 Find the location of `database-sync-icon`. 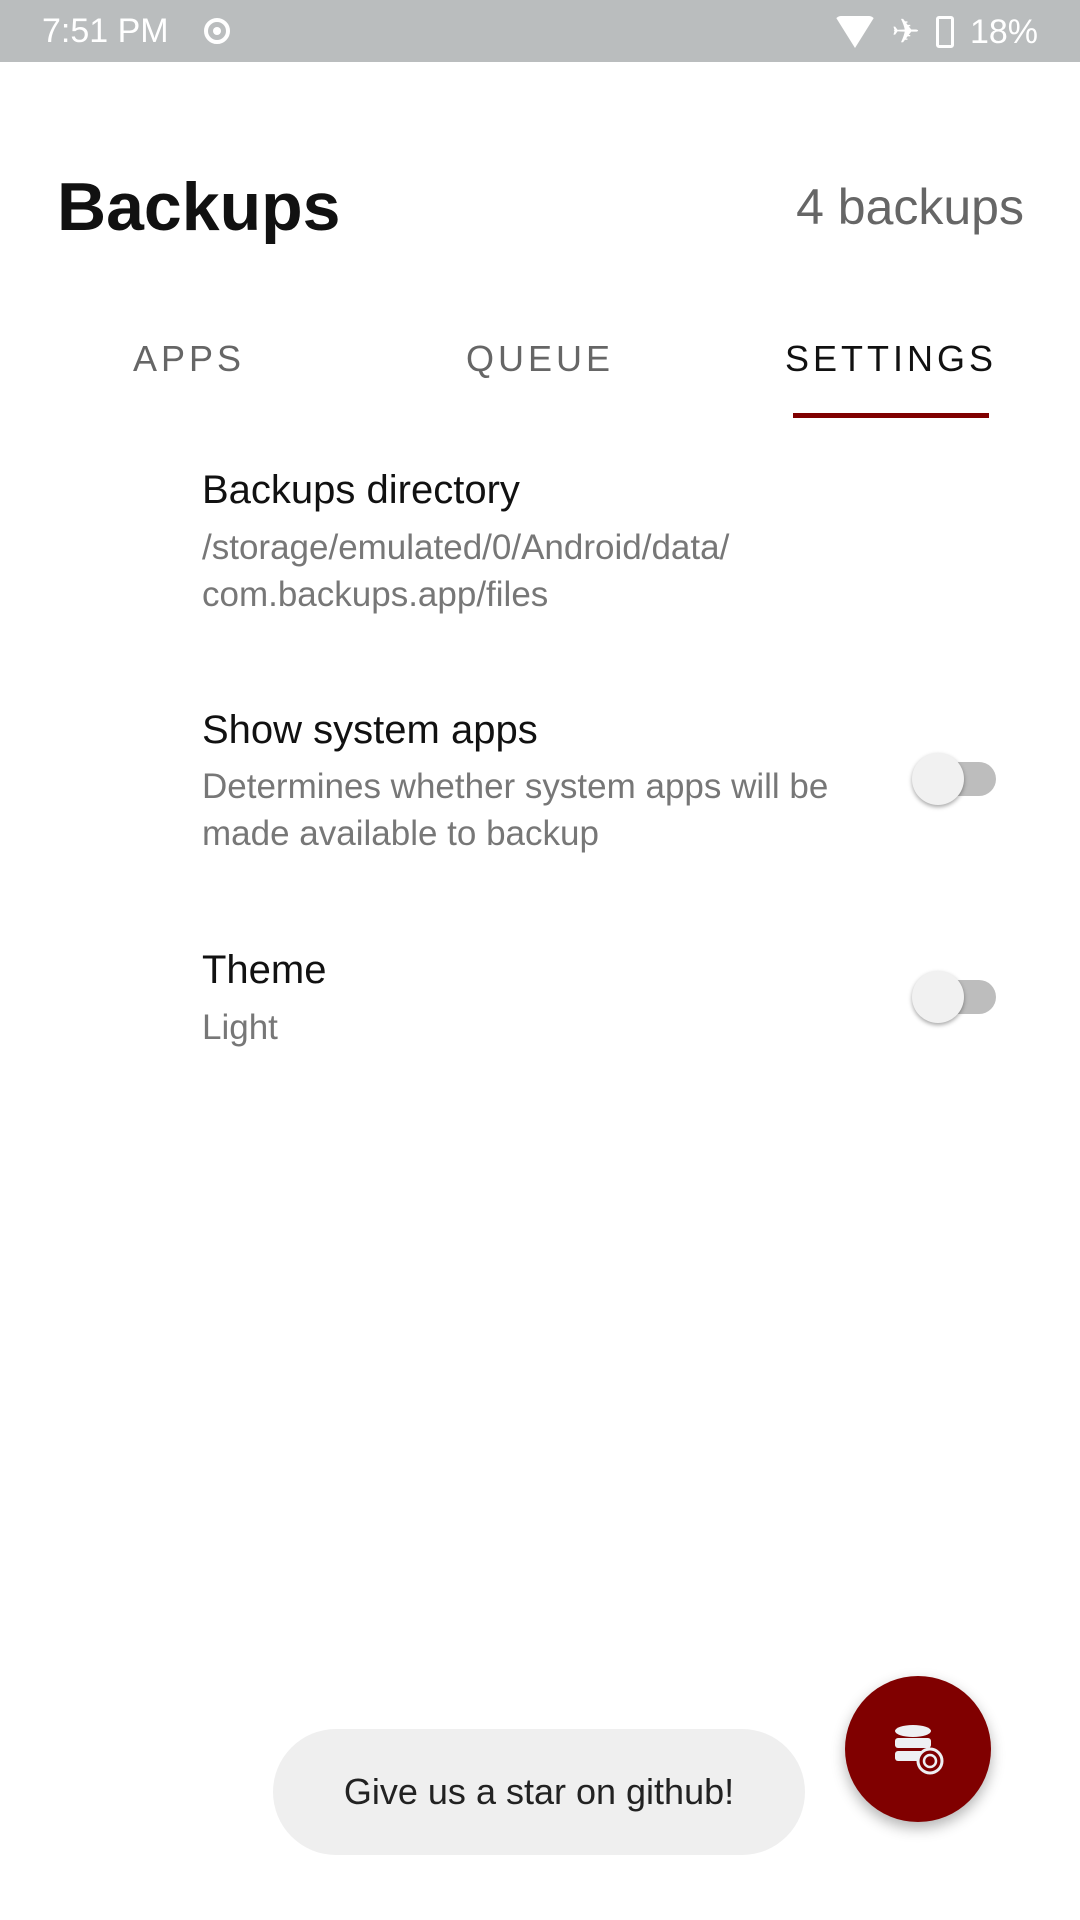

database-sync-icon is located at coordinates (919, 1750).